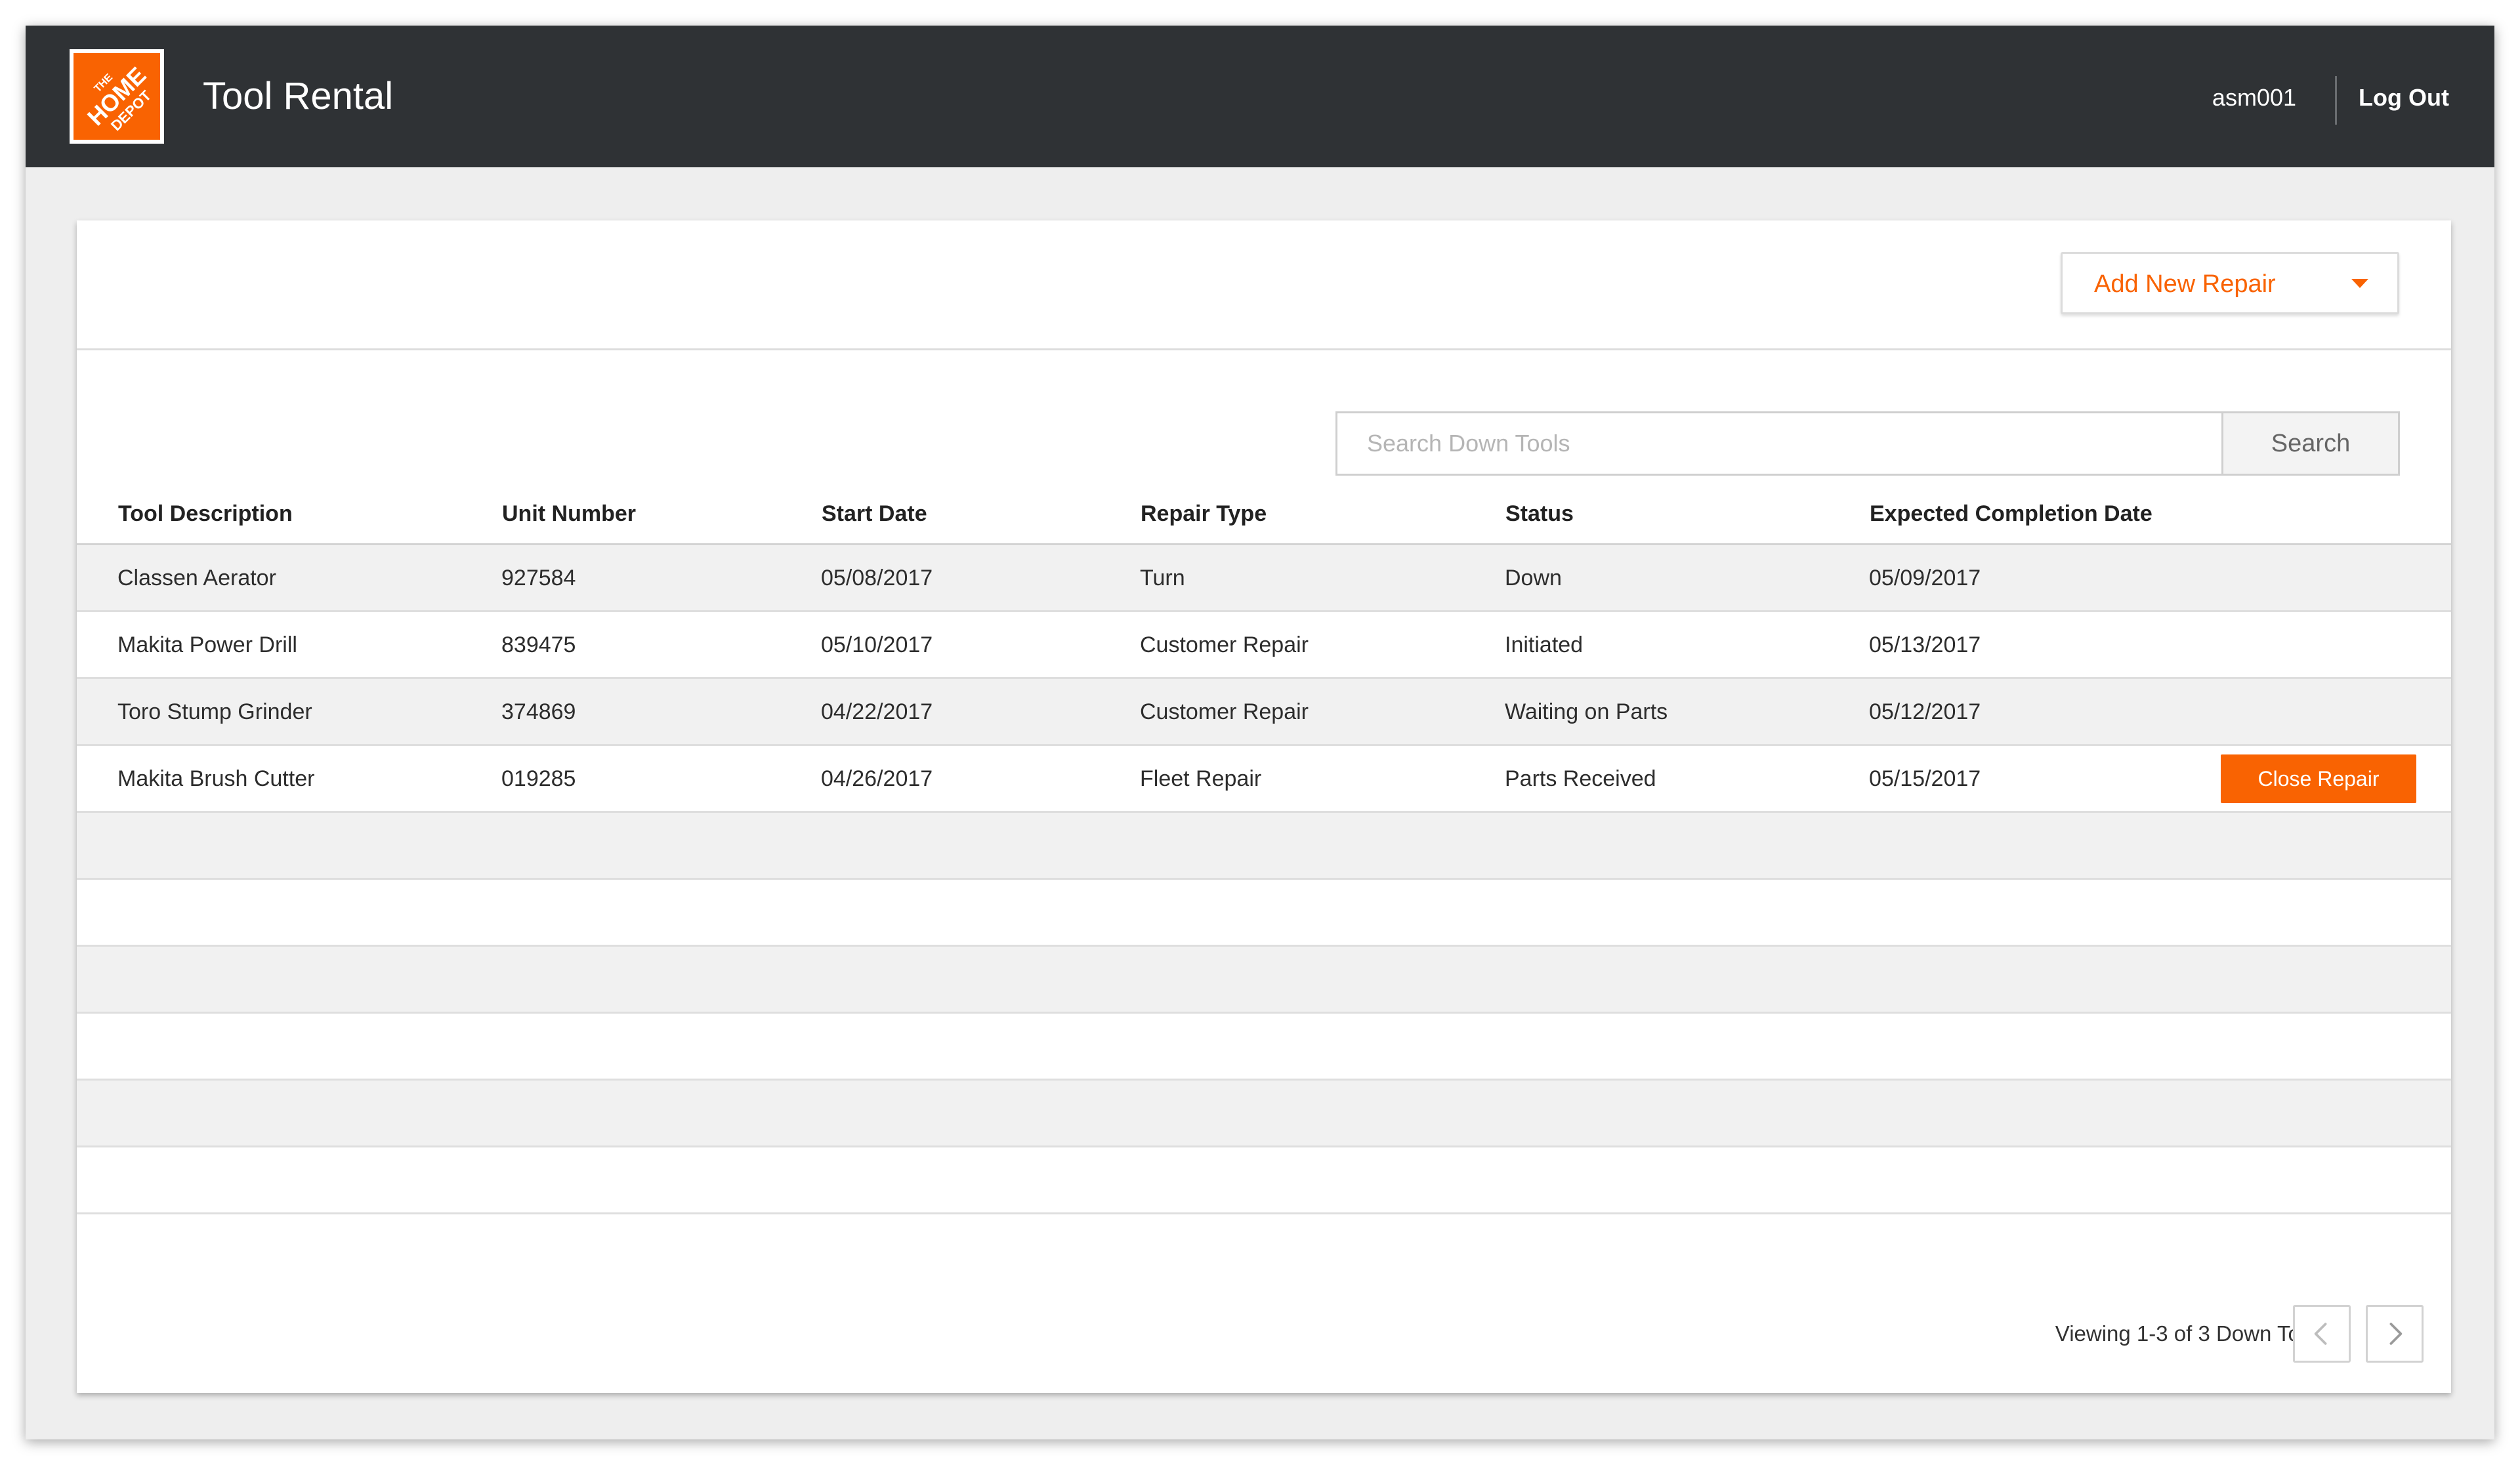 Image resolution: width=2520 pixels, height=1465 pixels. What do you see at coordinates (877, 711) in the screenshot?
I see `cell-start-date: 04/22/2017` at bounding box center [877, 711].